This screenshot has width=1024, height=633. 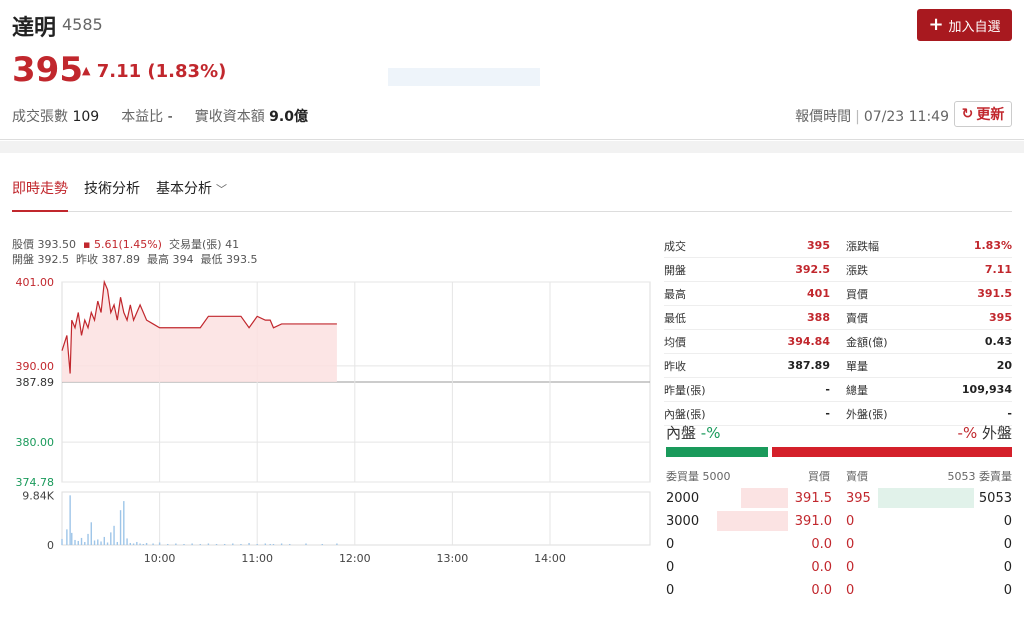 I want to click on quote-row: 最低 388 賣價 395, so click(x=838, y=318).